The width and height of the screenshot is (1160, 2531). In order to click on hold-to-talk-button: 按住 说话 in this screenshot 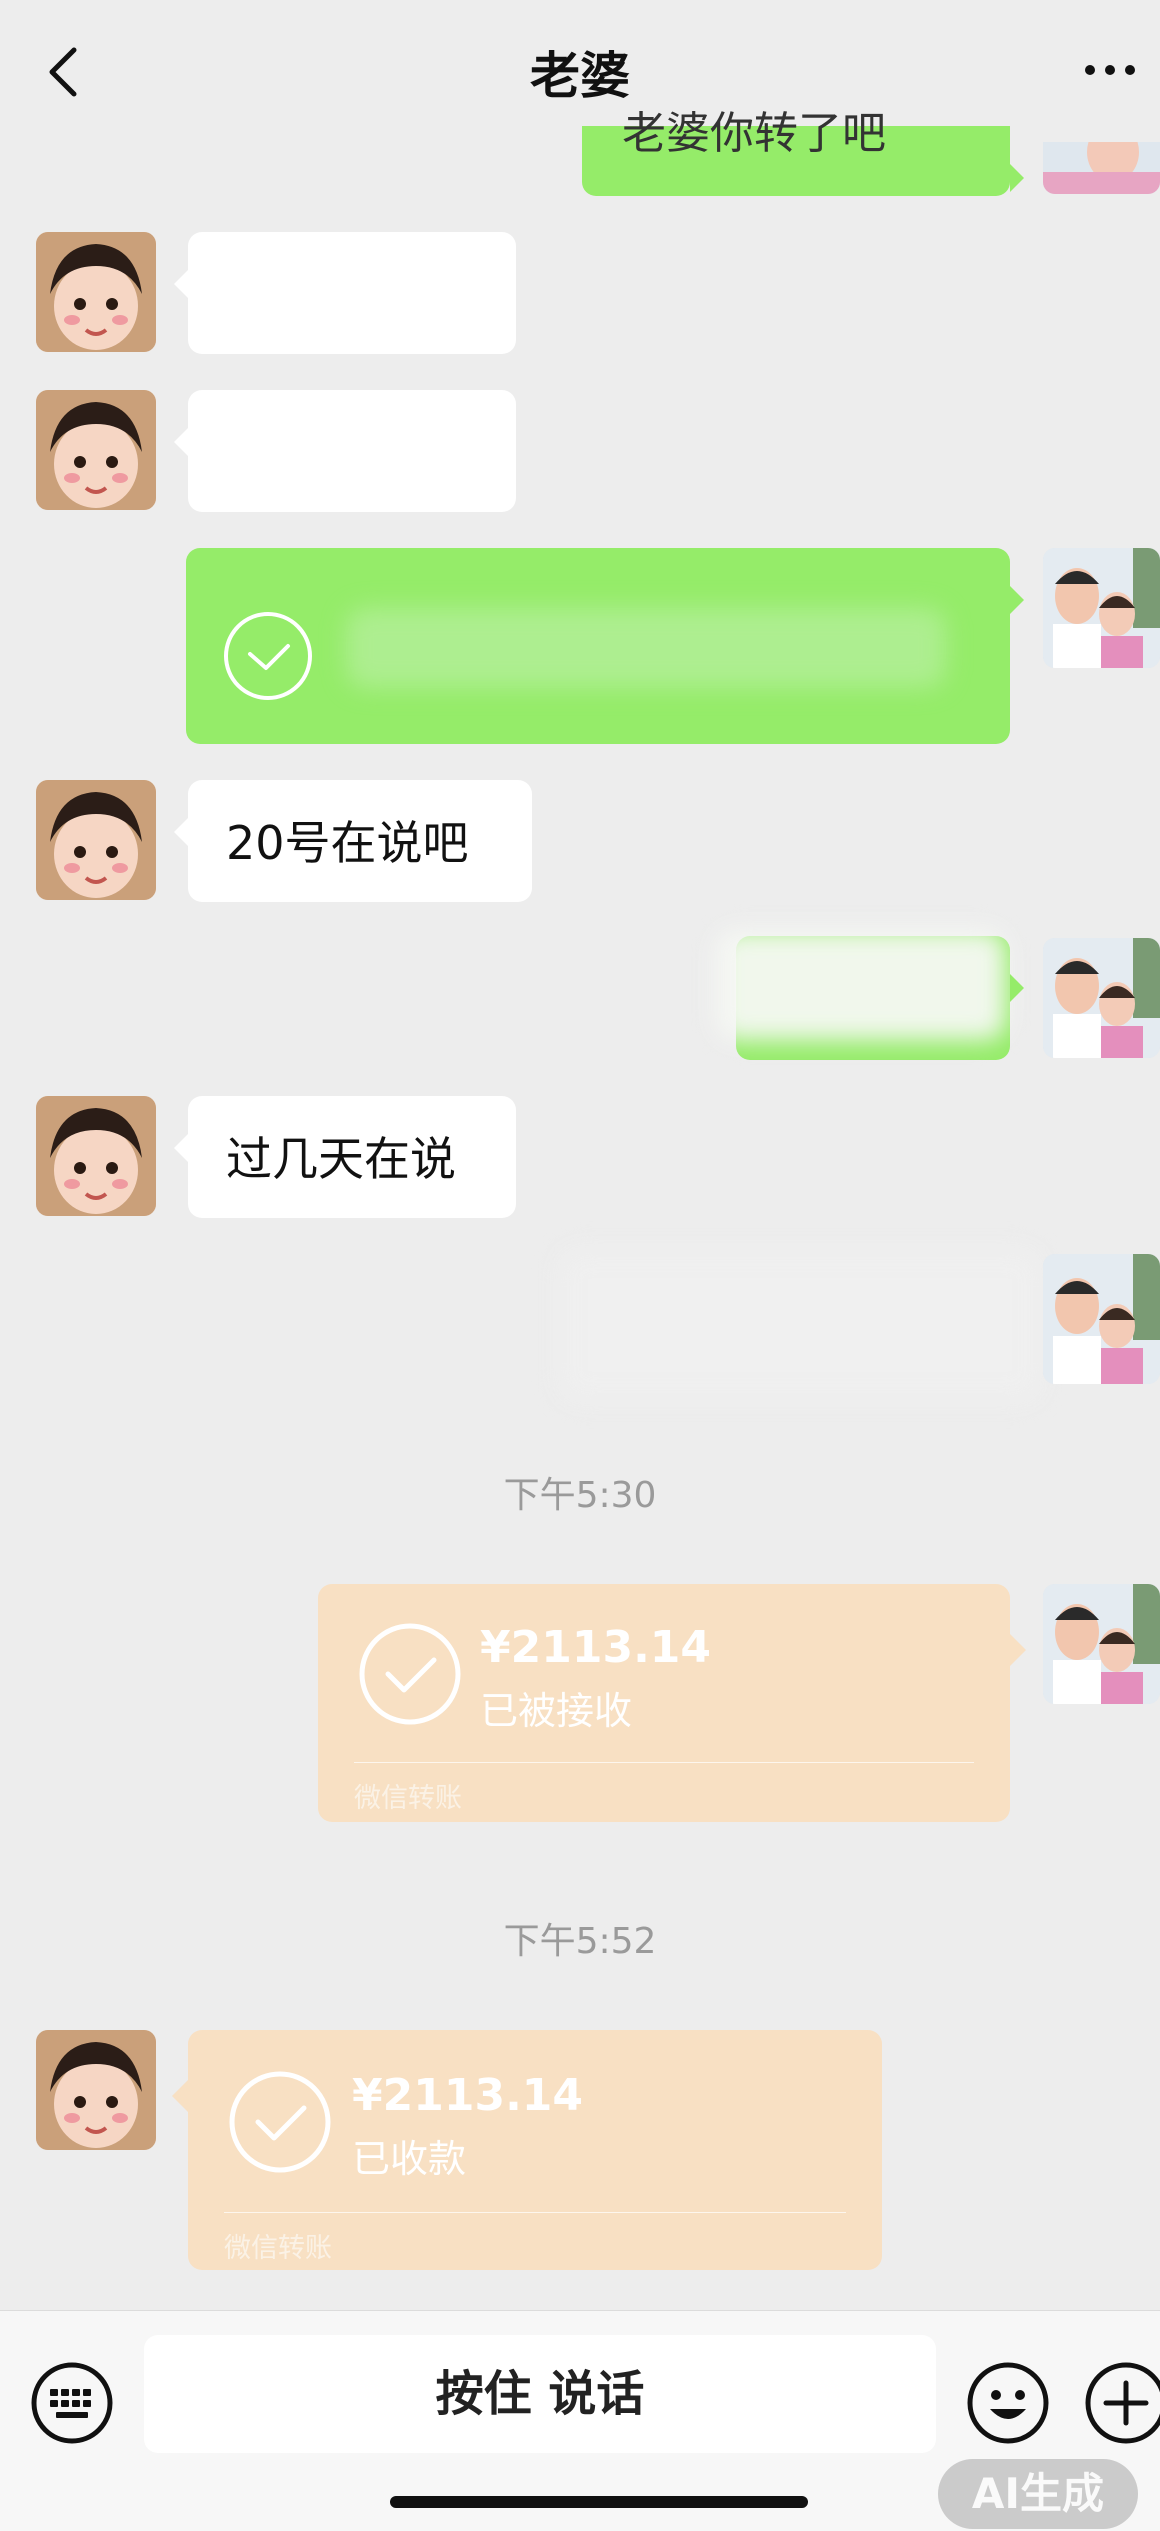, I will do `click(540, 2394)`.